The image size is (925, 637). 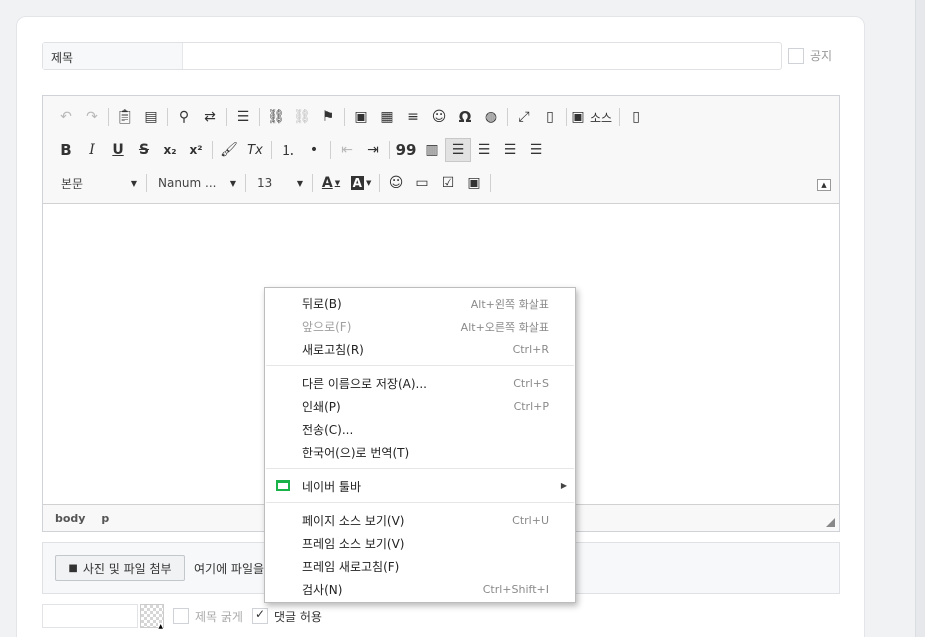 What do you see at coordinates (283, 485) in the screenshot?
I see `naver-toolbar-icon` at bounding box center [283, 485].